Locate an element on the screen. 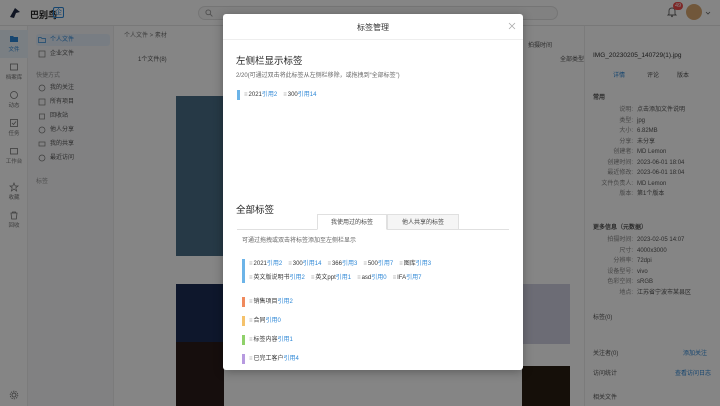  tag-group: ≡合同引用0 is located at coordinates (367, 321).